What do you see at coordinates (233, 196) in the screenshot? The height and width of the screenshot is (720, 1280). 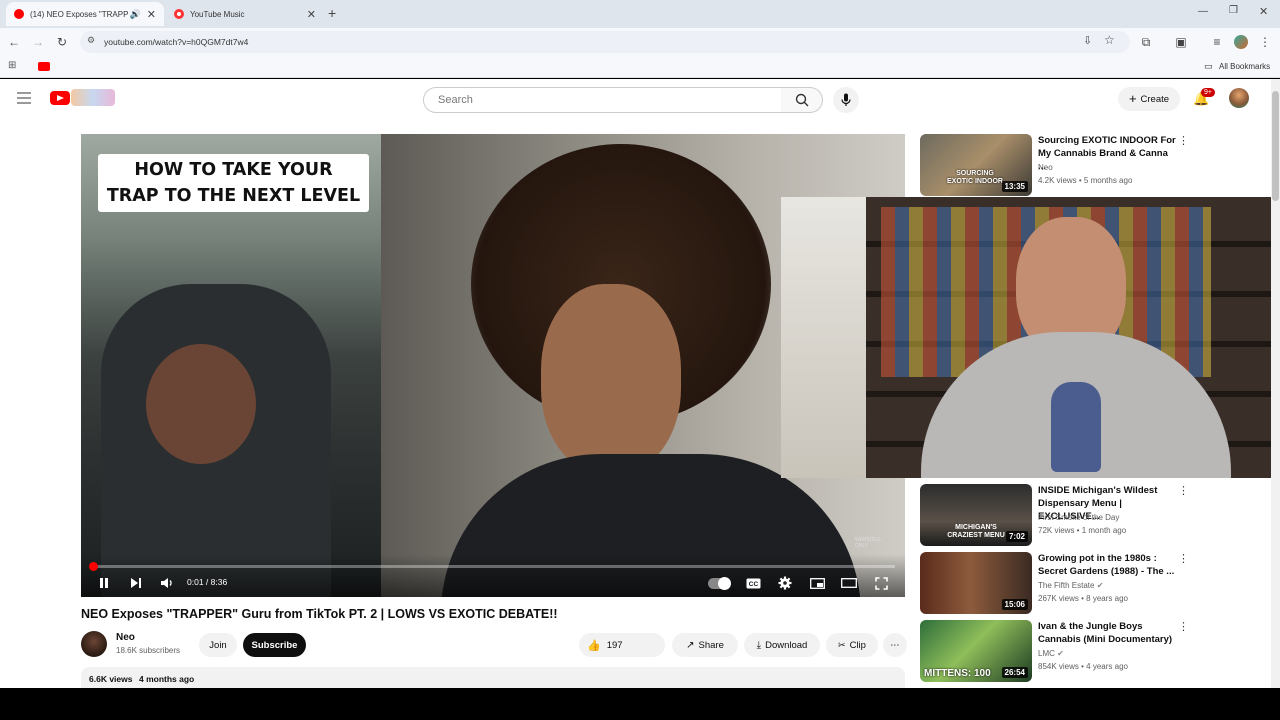 I see `caption-line-2: TRAP TO THE NEXT LEVEL` at bounding box center [233, 196].